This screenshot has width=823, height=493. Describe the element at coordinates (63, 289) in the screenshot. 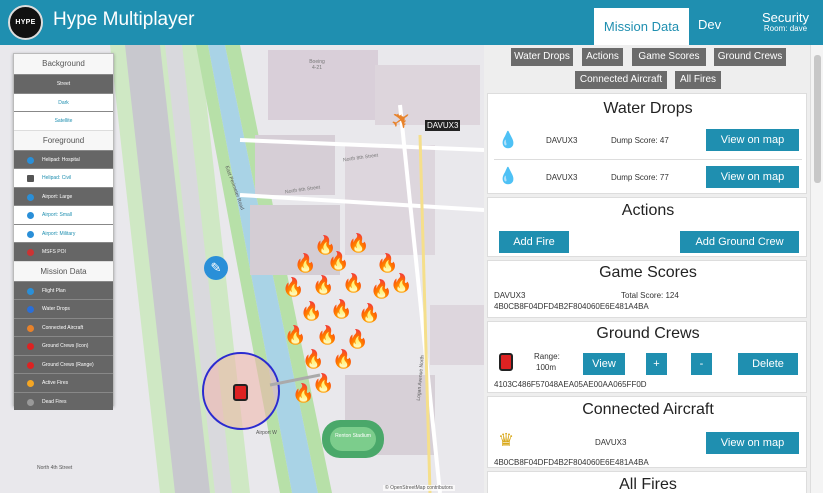

I see `layer-toggle-flight-plan: Flight Plan` at that location.